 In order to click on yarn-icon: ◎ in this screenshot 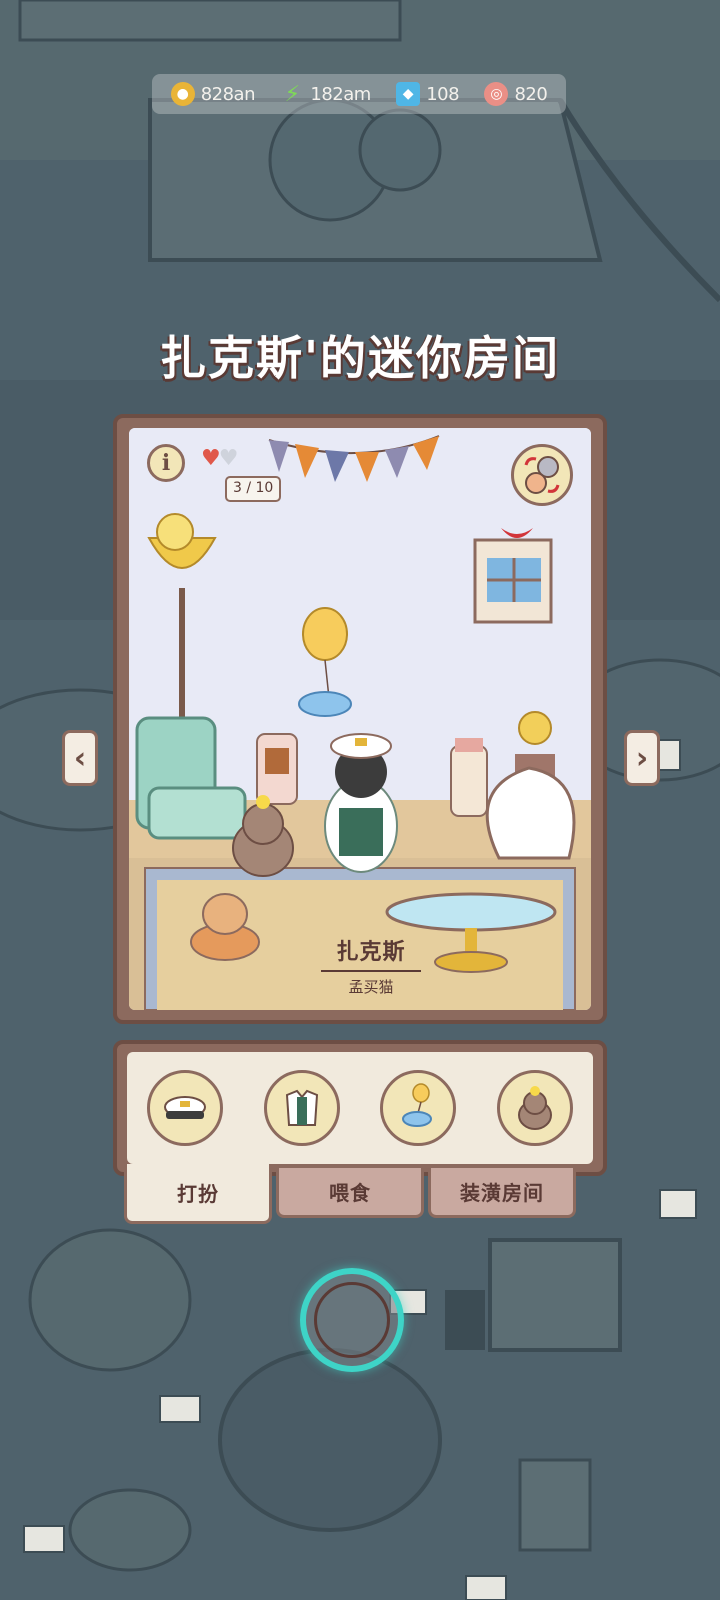, I will do `click(496, 94)`.